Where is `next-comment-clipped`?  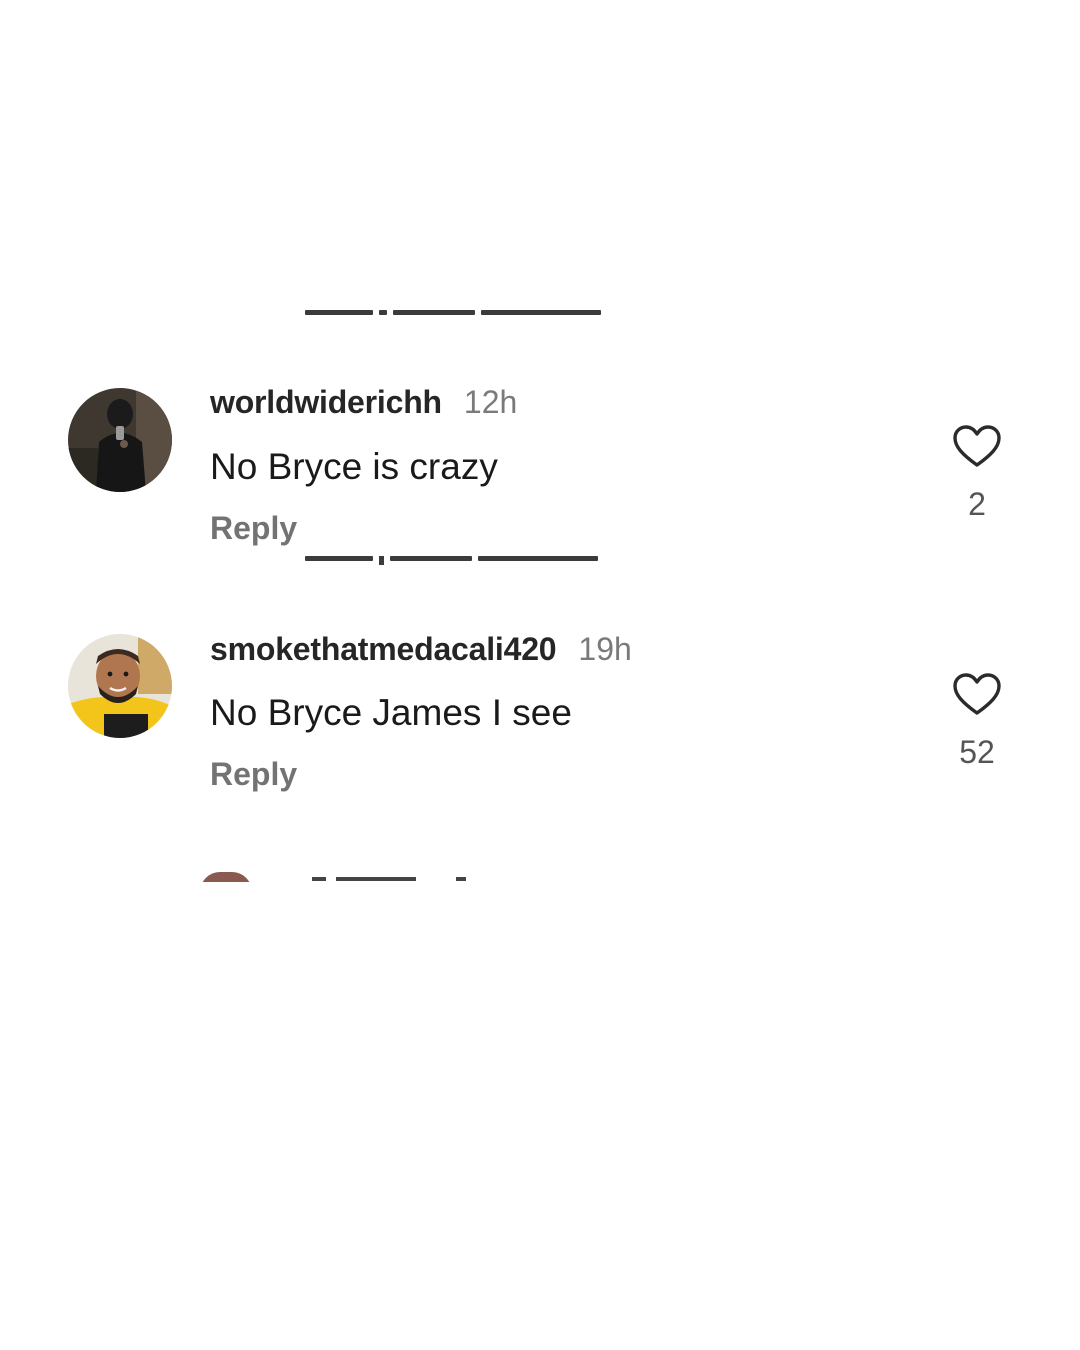
next-comment-clipped is located at coordinates (333, 877).